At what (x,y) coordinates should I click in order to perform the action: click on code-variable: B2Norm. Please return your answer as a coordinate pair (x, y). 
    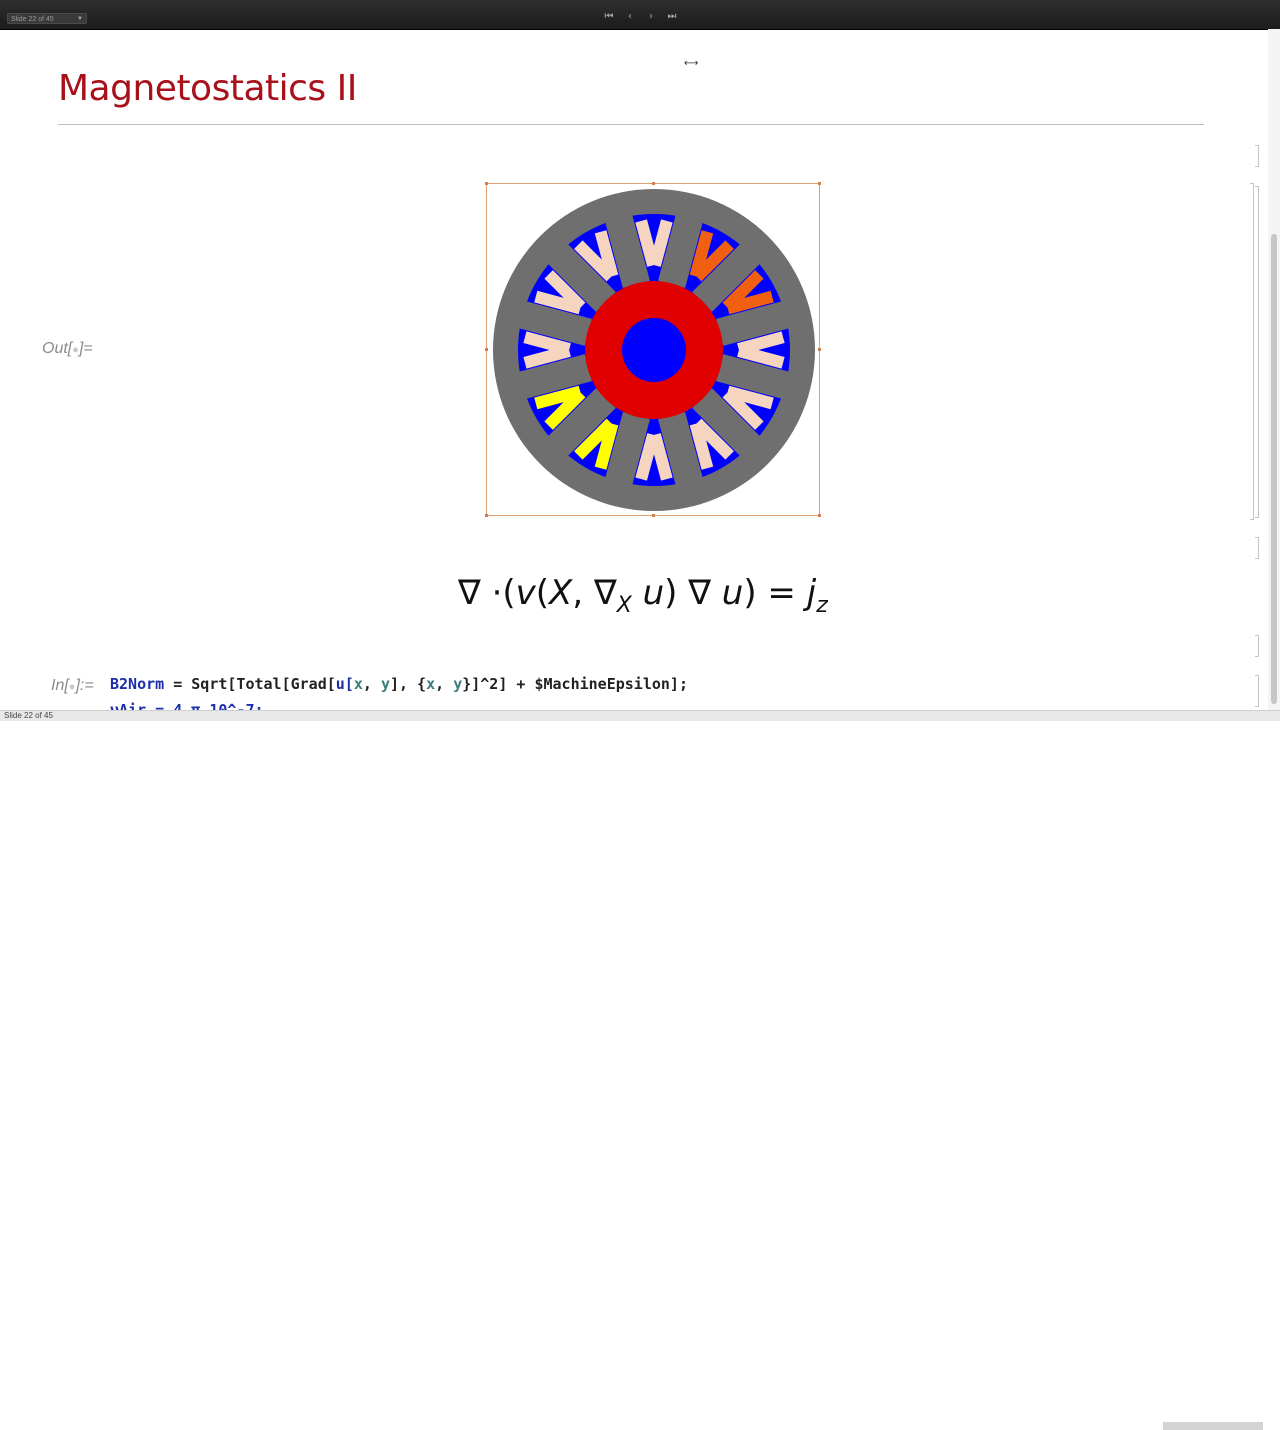
    Looking at the image, I should click on (137, 684).